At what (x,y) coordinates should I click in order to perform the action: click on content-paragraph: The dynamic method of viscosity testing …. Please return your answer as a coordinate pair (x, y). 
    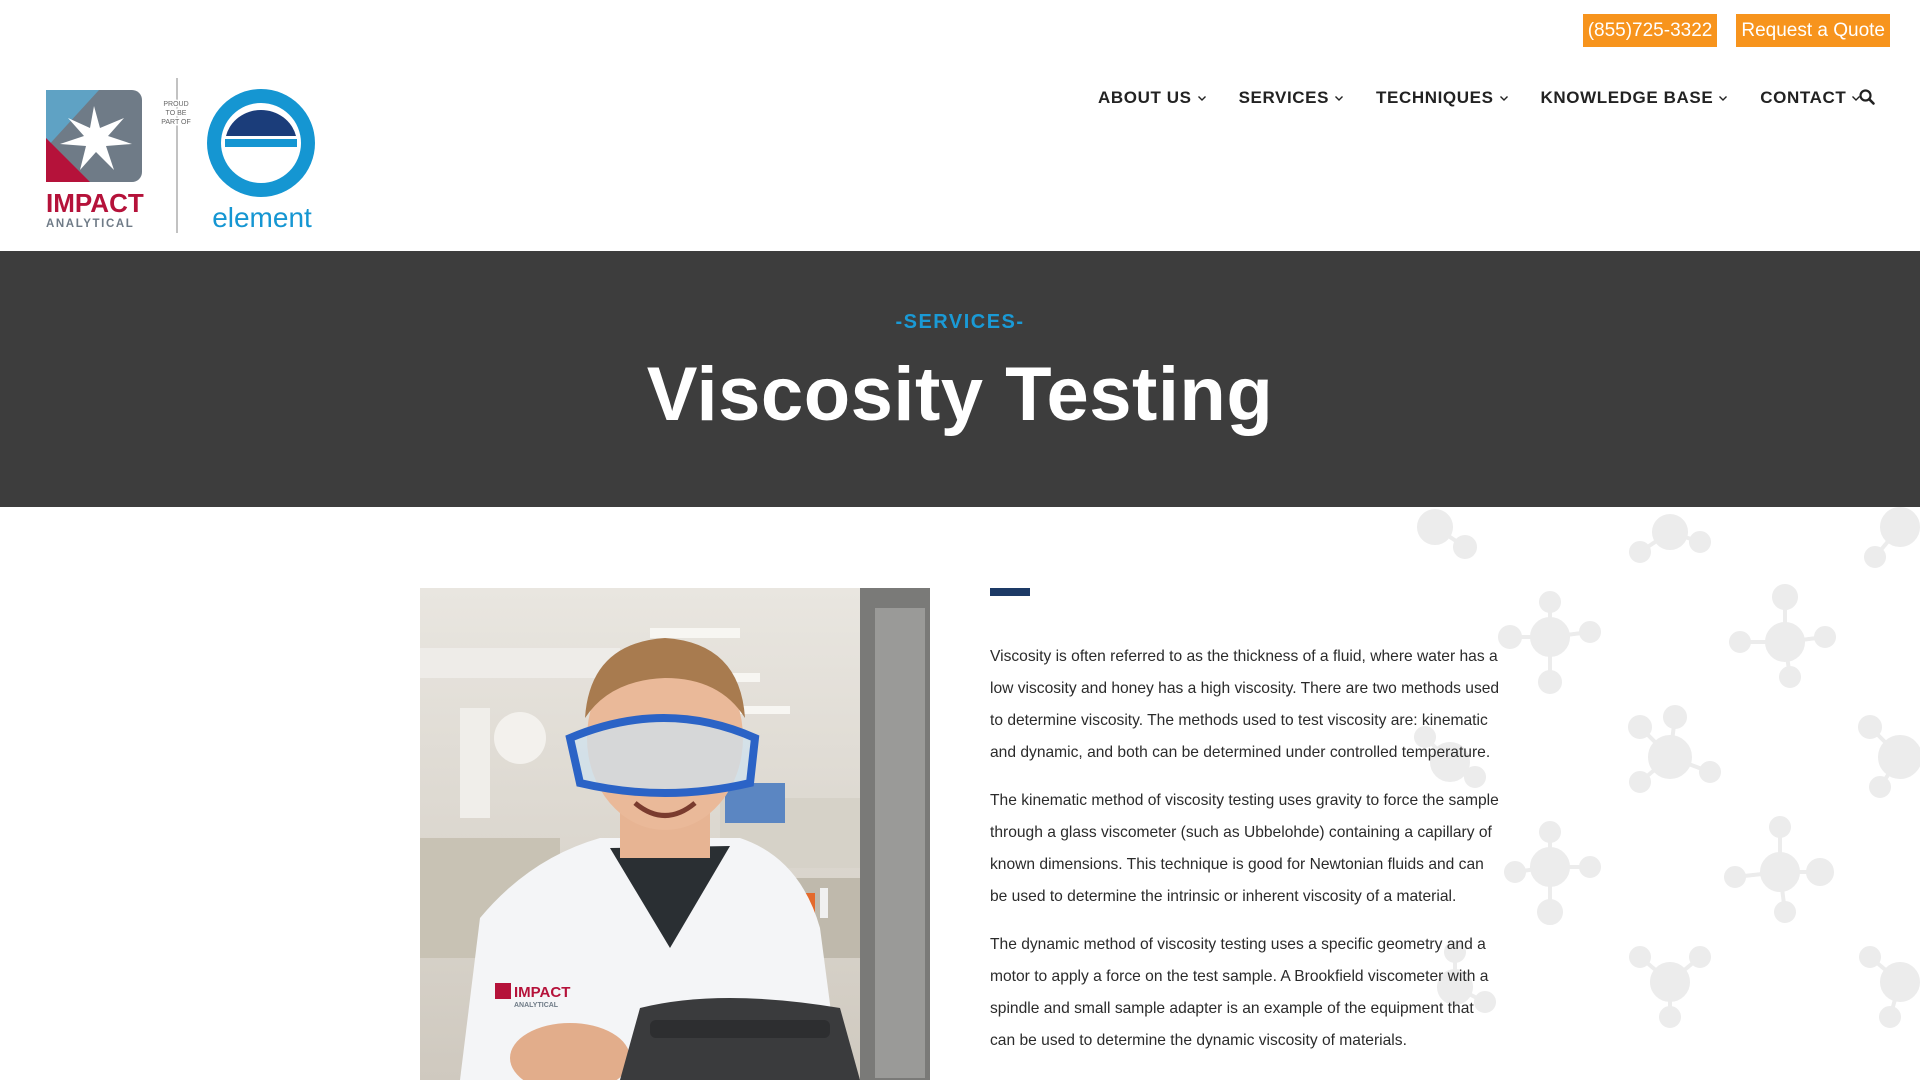
    Looking at the image, I should click on (1239, 992).